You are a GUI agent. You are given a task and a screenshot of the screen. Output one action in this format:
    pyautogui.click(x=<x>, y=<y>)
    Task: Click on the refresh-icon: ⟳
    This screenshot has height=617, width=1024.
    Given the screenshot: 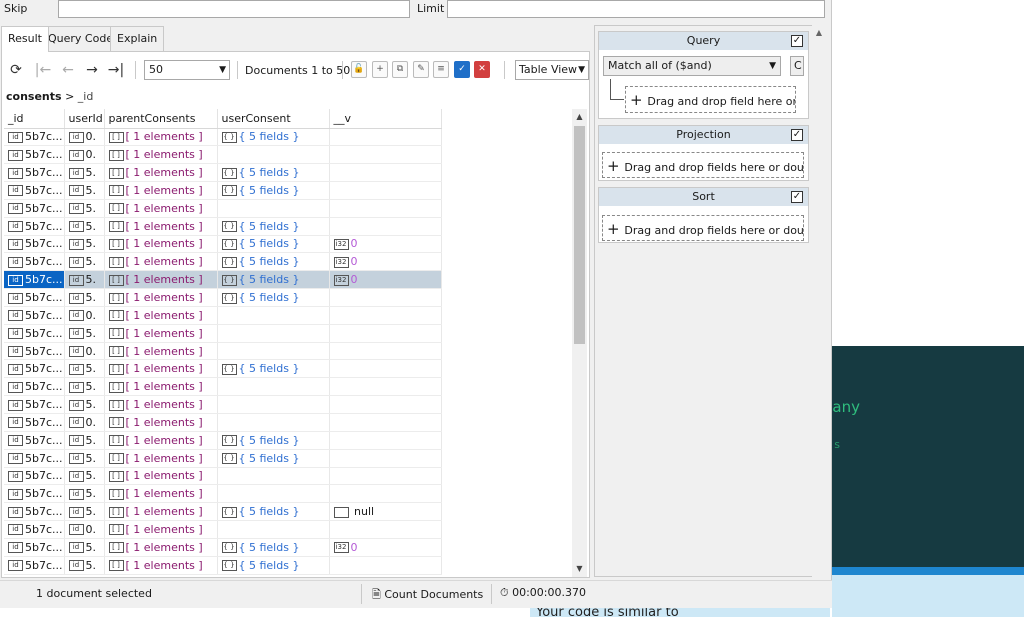 What is the action you would take?
    pyautogui.click(x=16, y=70)
    